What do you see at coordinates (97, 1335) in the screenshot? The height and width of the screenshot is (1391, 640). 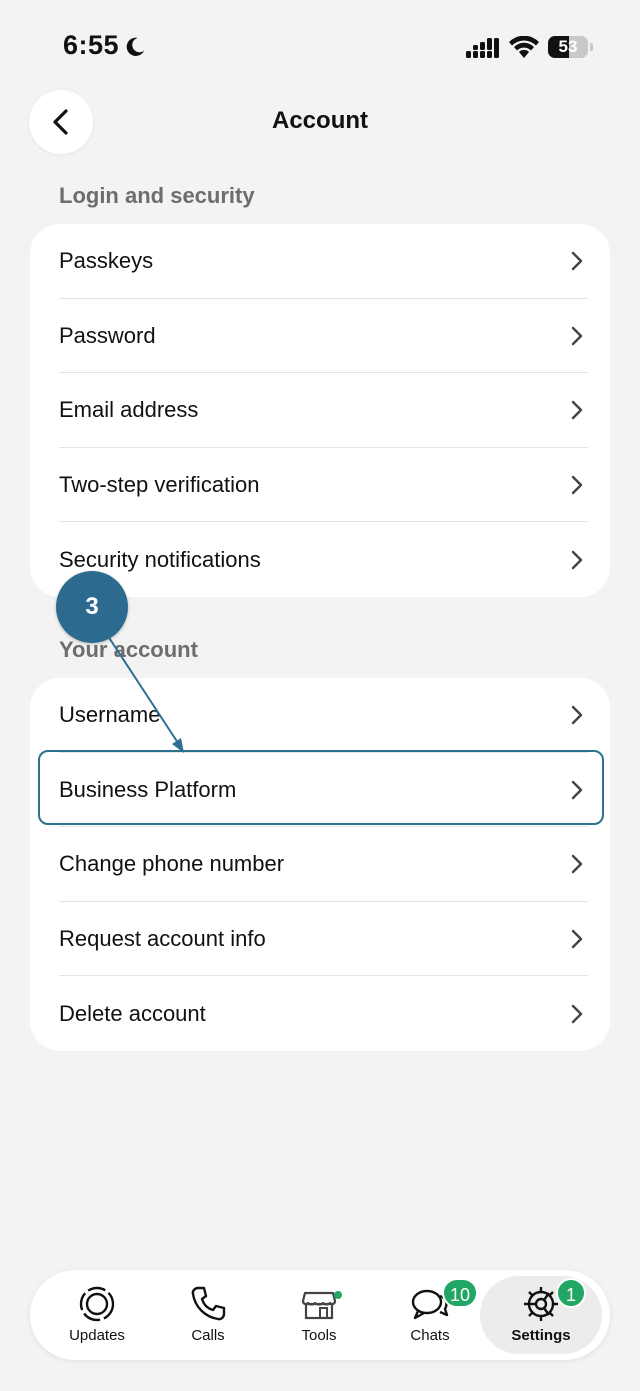 I see `nav-label: Updates` at bounding box center [97, 1335].